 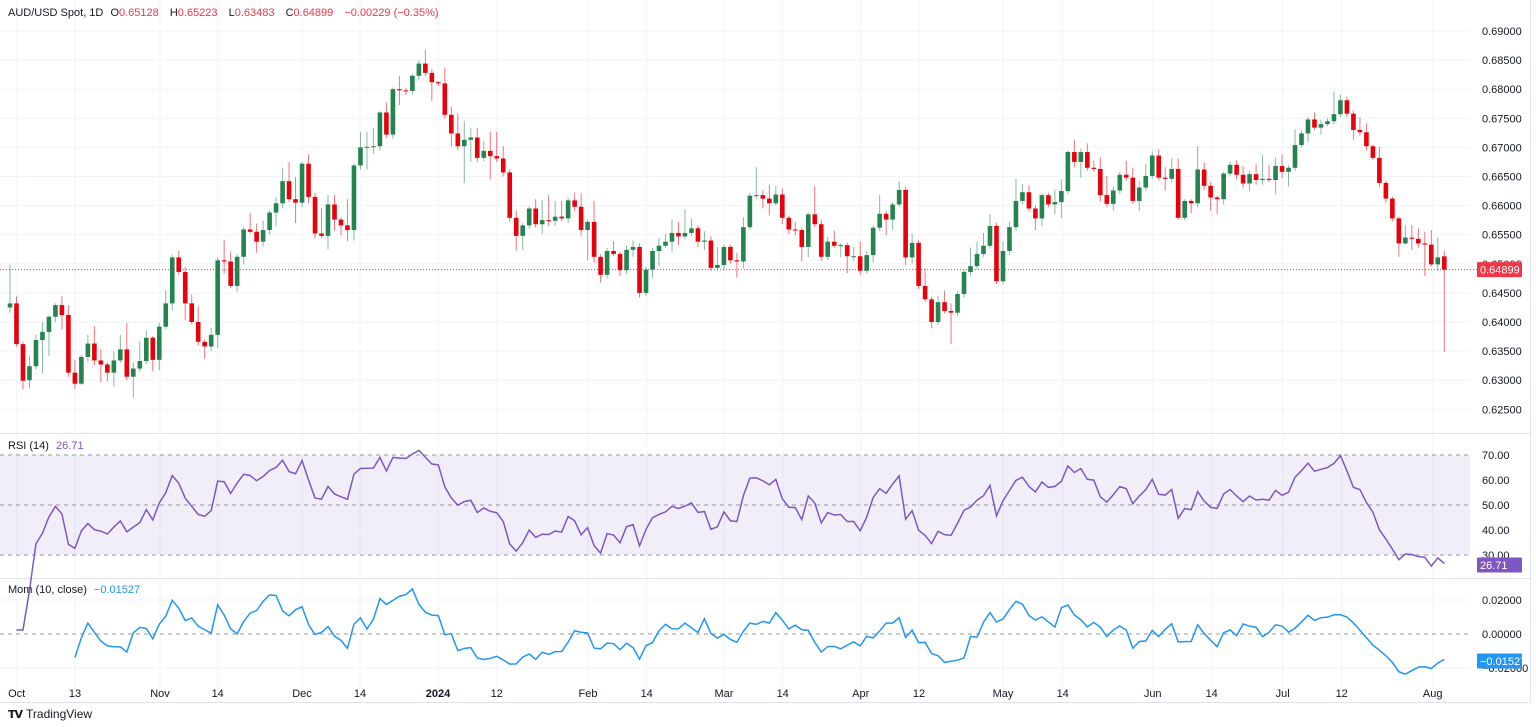 I want to click on mom-axis-label: 0.02000, so click(x=1502, y=601).